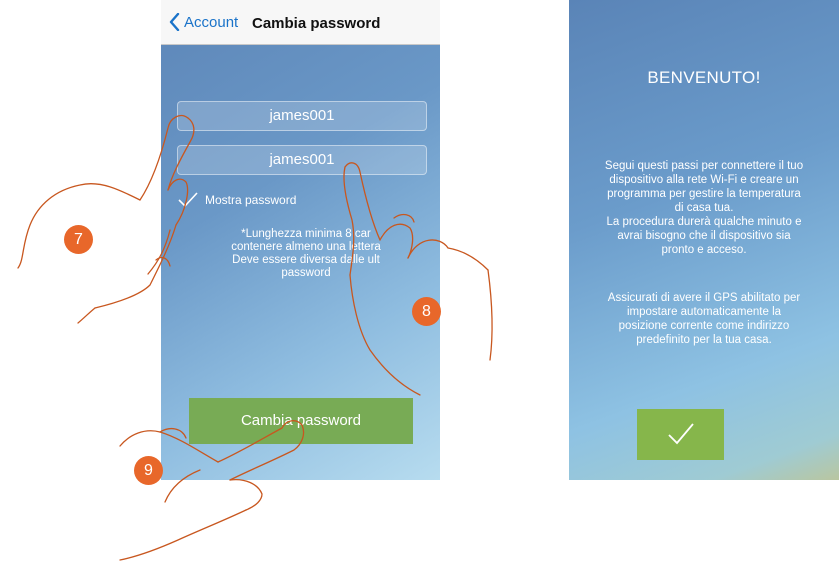 The height and width of the screenshot is (563, 839). Describe the element at coordinates (426, 311) in the screenshot. I see `step-marker-8: 8` at that location.